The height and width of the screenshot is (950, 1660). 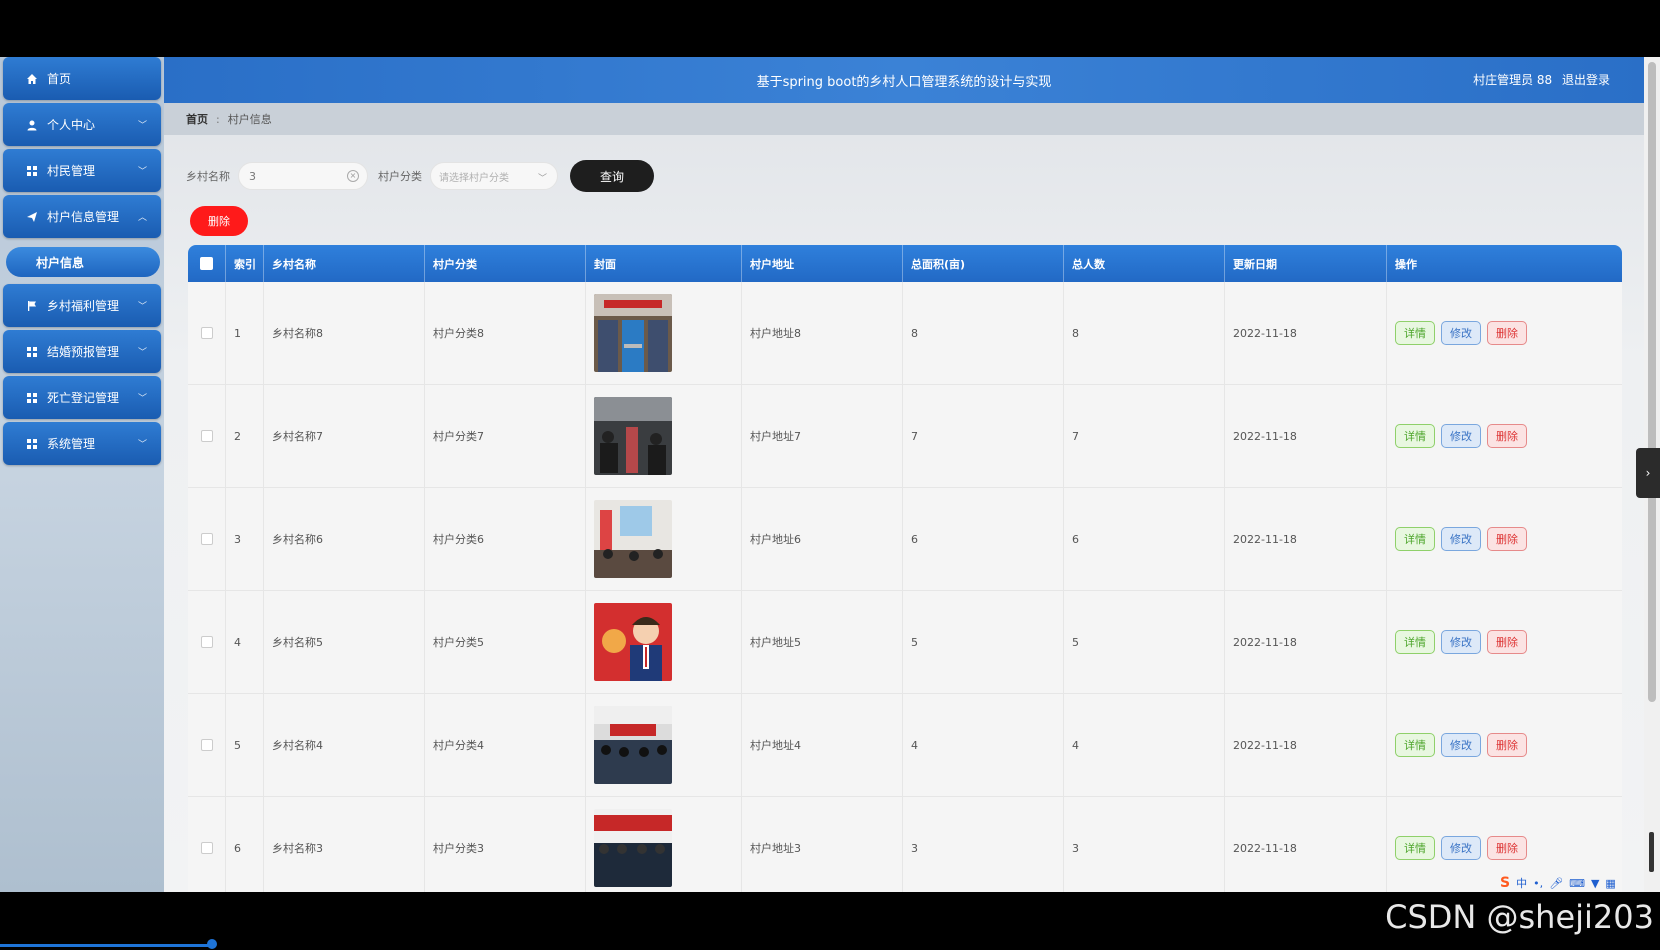 I want to click on cell-category: 村户分类6, so click(x=505, y=539).